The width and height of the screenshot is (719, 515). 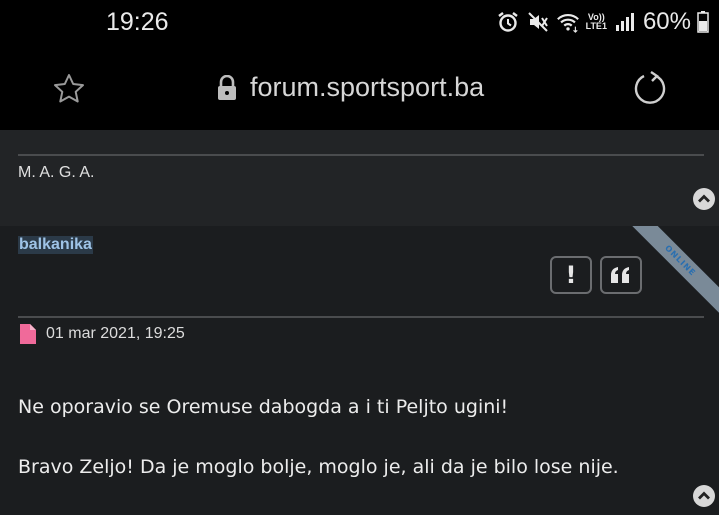 I want to click on lock-icon, so click(x=227, y=87).